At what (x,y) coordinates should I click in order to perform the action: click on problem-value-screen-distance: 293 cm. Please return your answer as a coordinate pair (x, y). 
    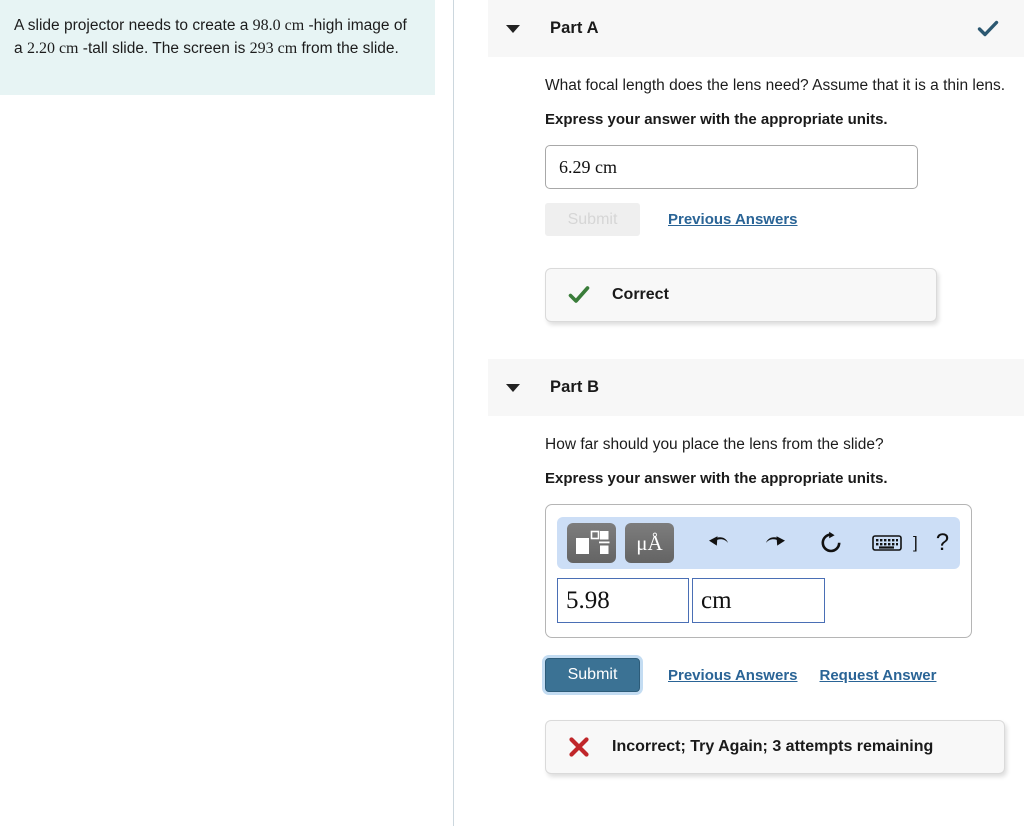
    Looking at the image, I should click on (273, 48).